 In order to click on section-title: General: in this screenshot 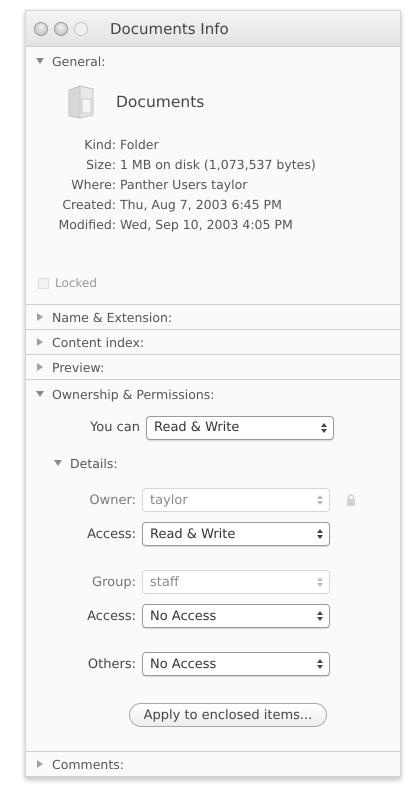, I will do `click(79, 61)`.